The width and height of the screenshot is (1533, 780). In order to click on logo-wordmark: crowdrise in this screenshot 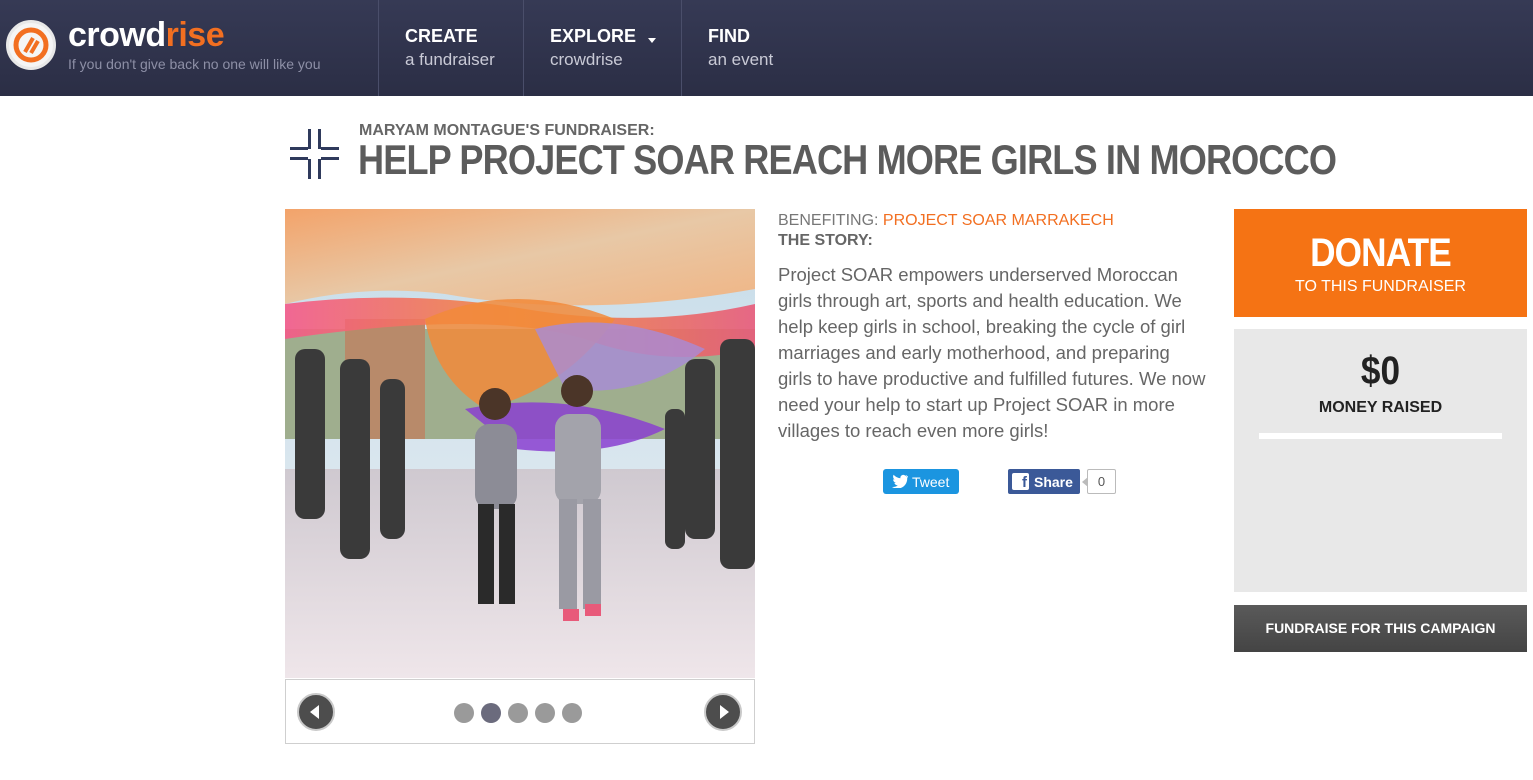, I will do `click(146, 35)`.